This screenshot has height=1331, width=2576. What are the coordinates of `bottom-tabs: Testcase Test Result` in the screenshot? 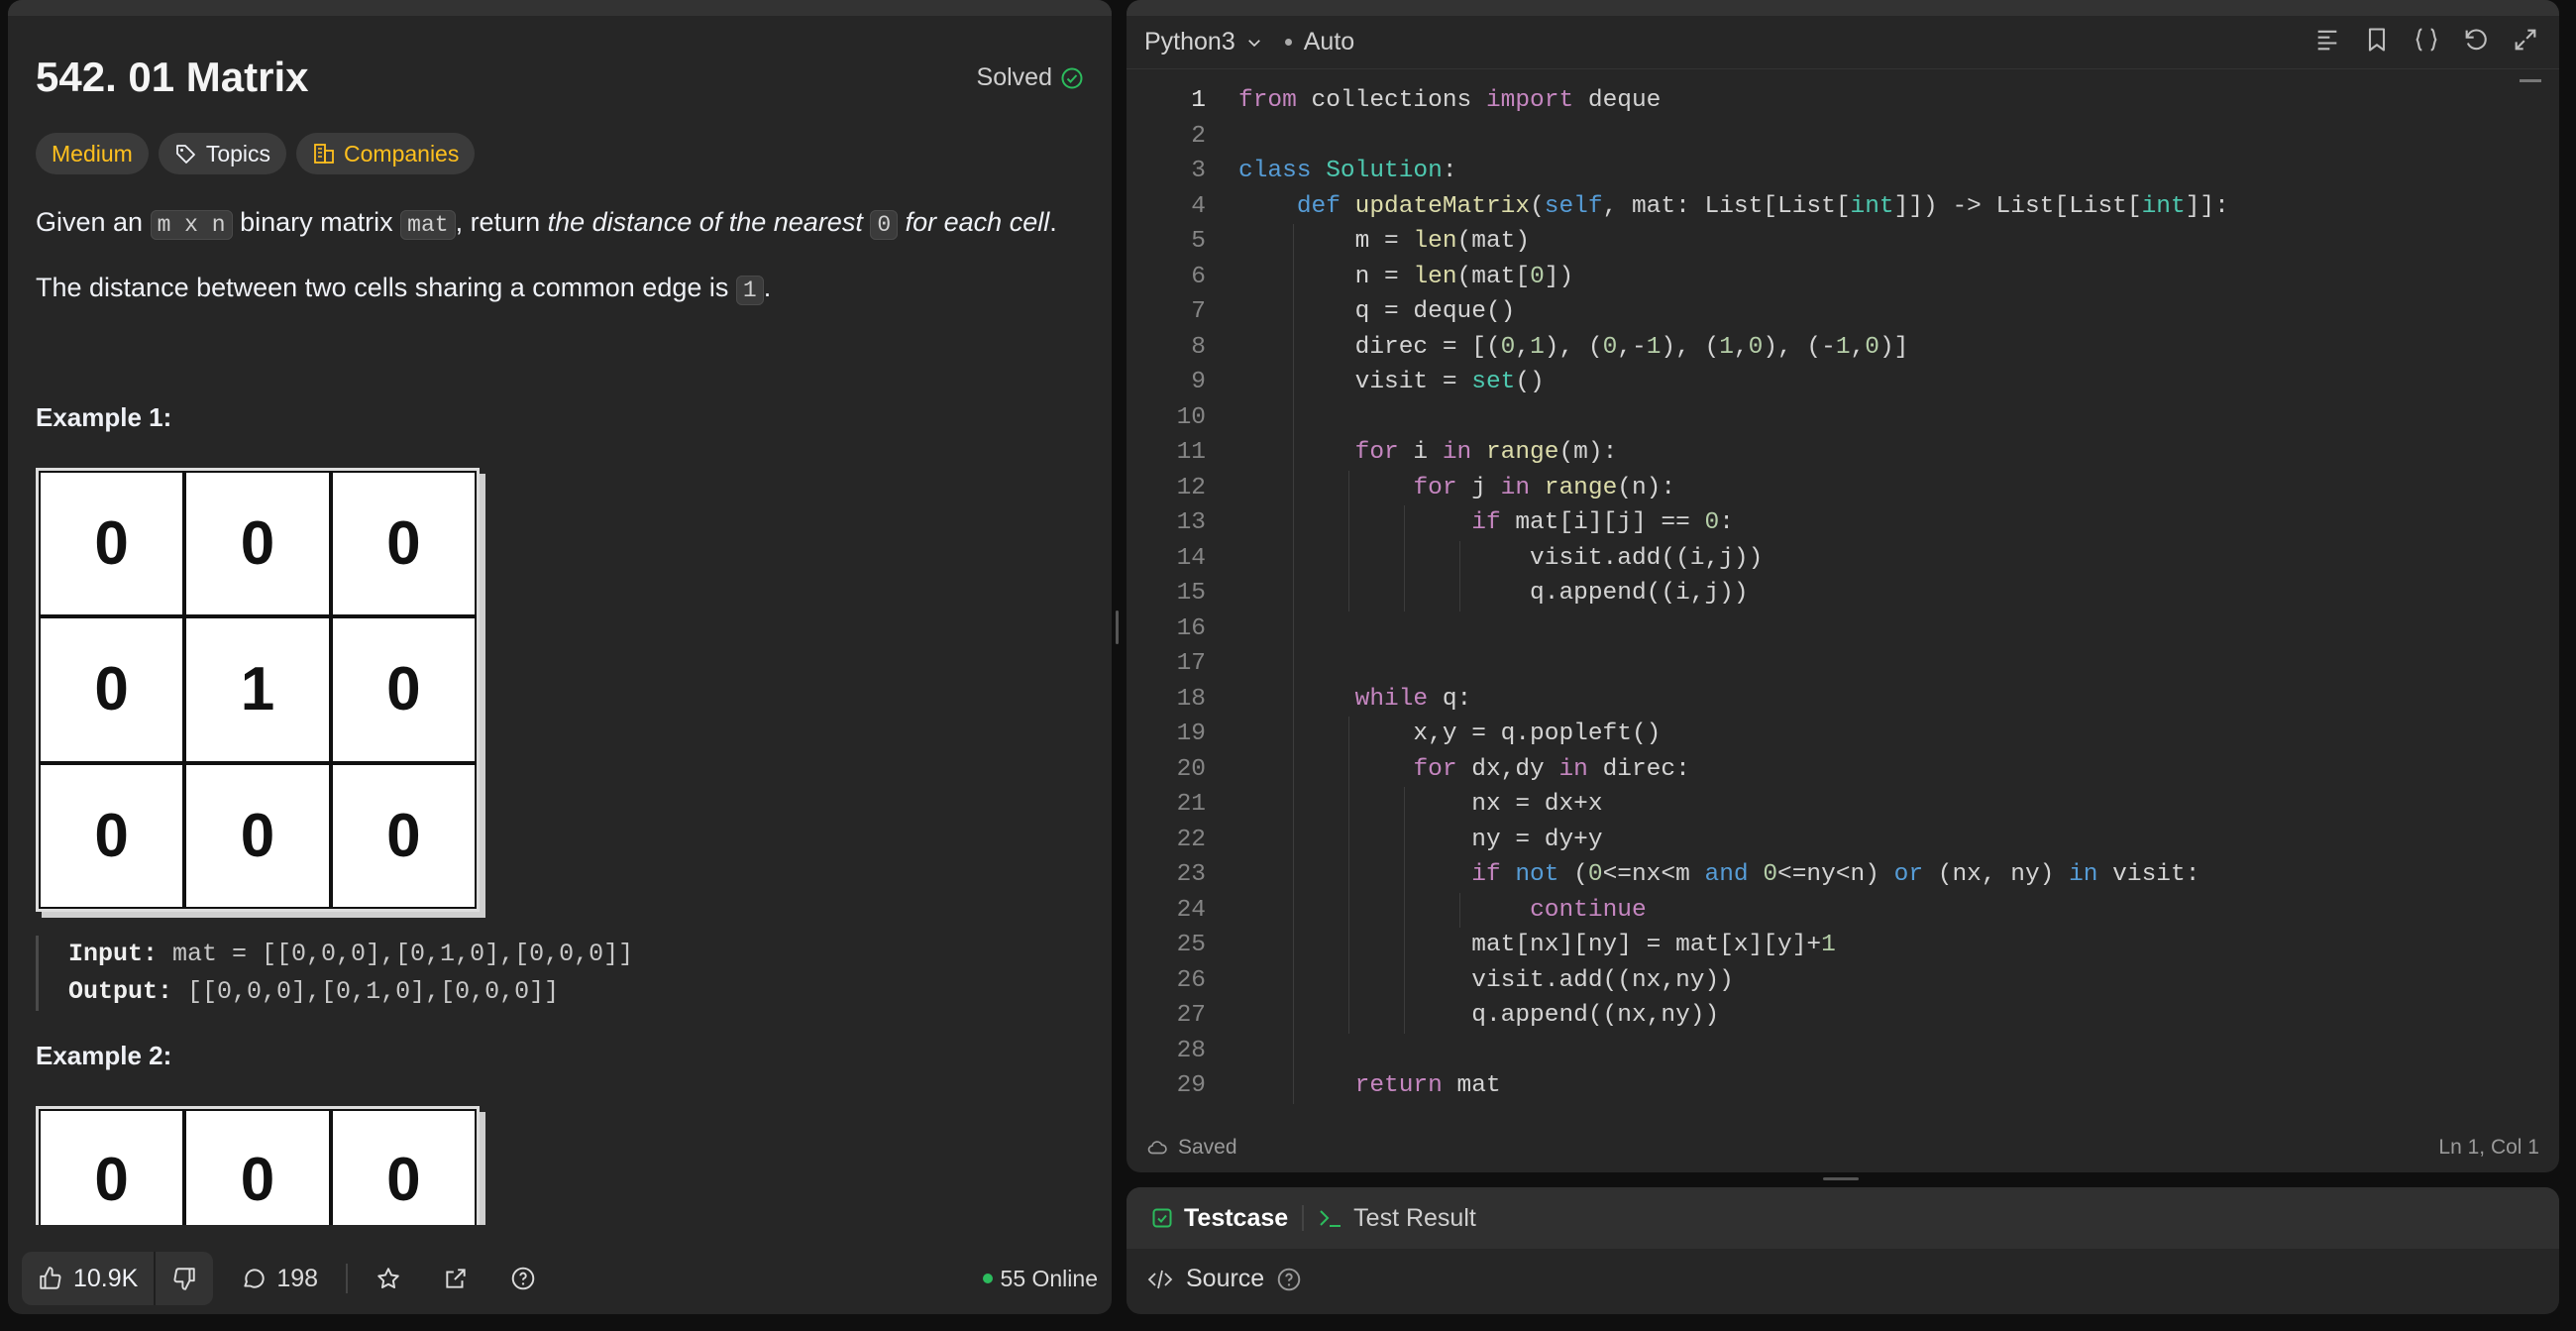 It's located at (1843, 1218).